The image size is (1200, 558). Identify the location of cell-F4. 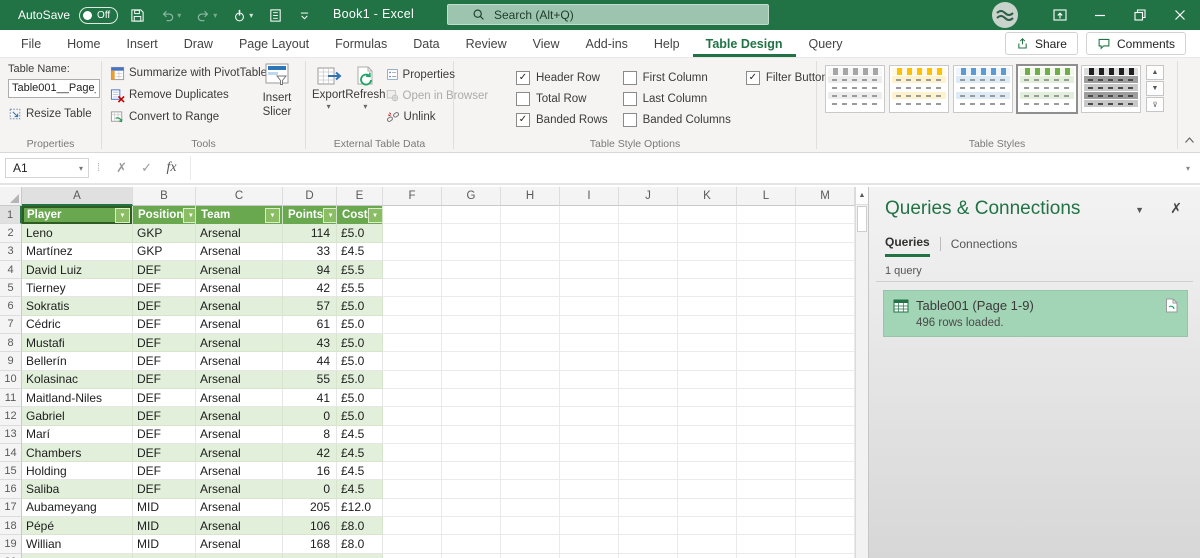
(412, 270).